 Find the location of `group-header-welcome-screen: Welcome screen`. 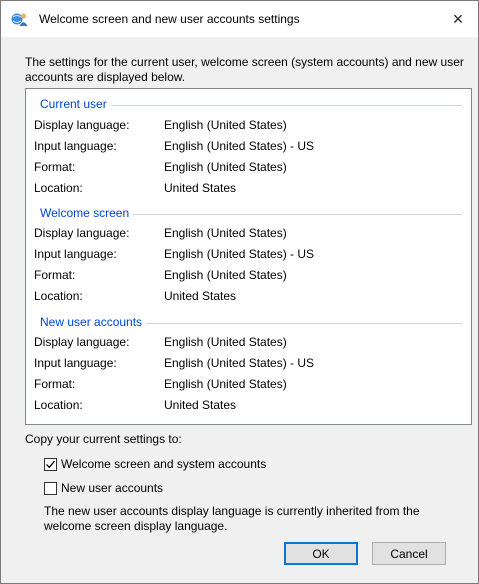

group-header-welcome-screen: Welcome screen is located at coordinates (251, 213).